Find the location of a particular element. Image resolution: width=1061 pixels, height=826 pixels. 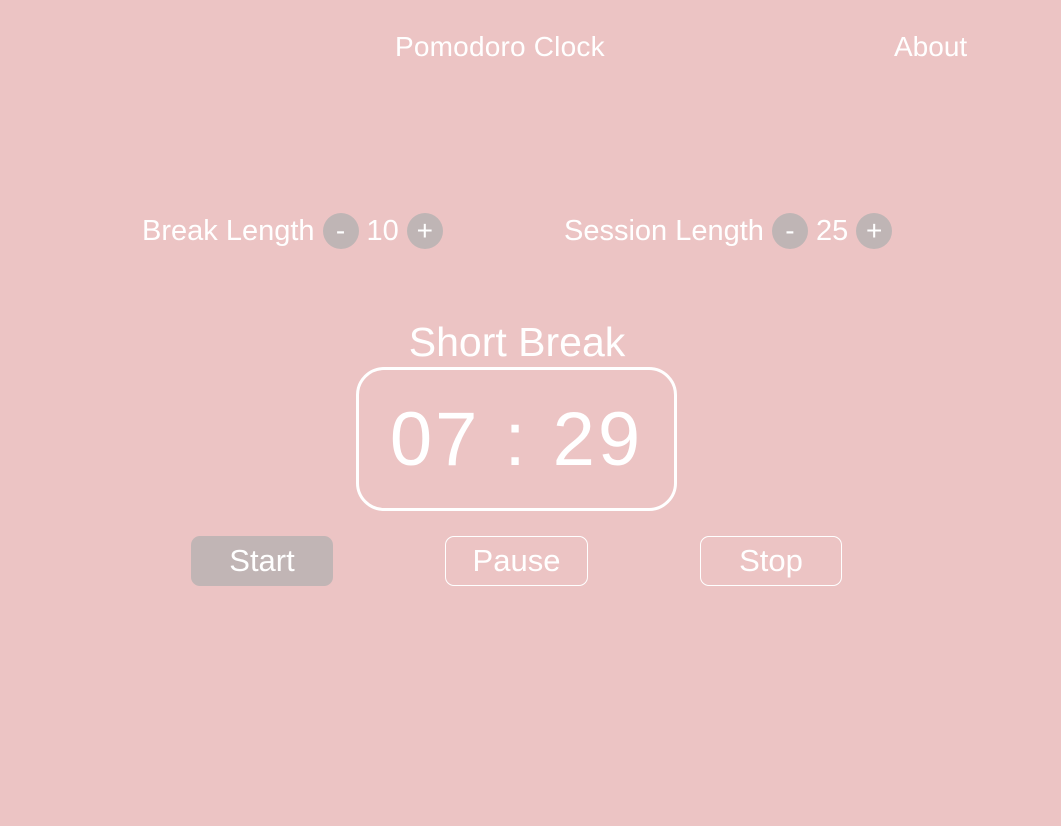

app-title: Pomodoro Clock is located at coordinates (500, 46).